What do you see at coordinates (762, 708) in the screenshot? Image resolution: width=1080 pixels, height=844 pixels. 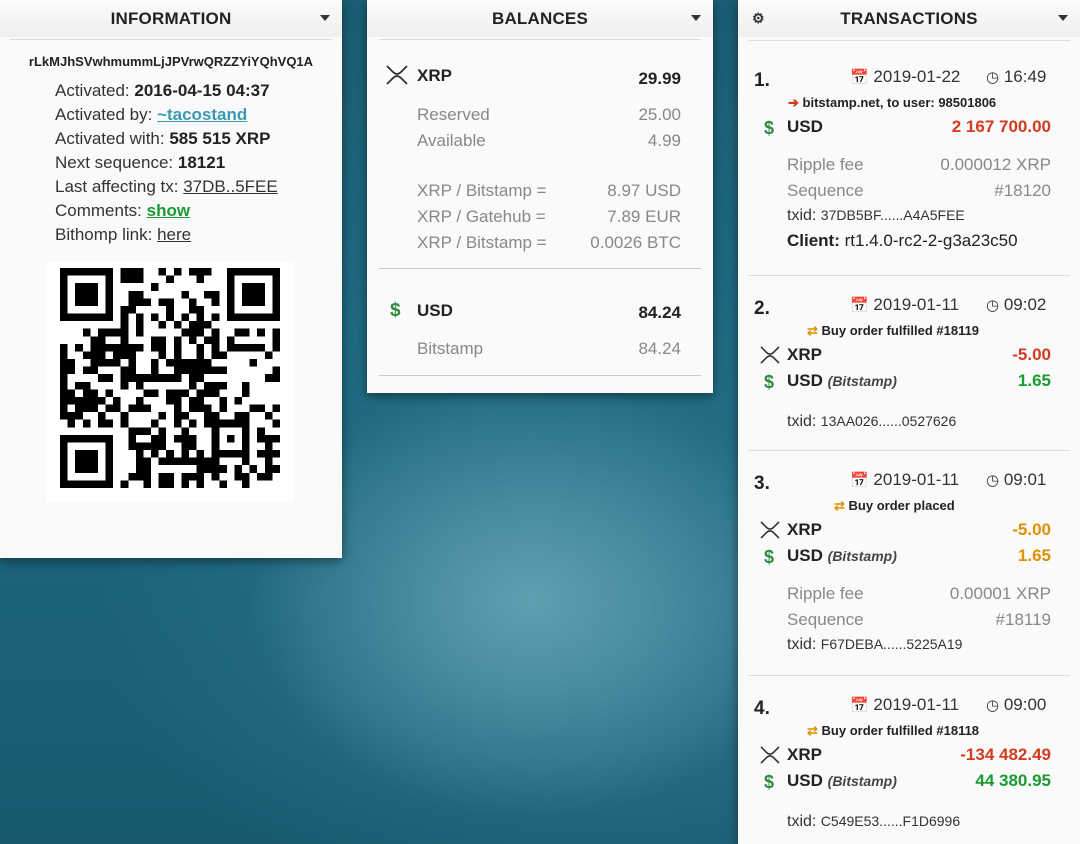 I see `tx-number: 4.` at bounding box center [762, 708].